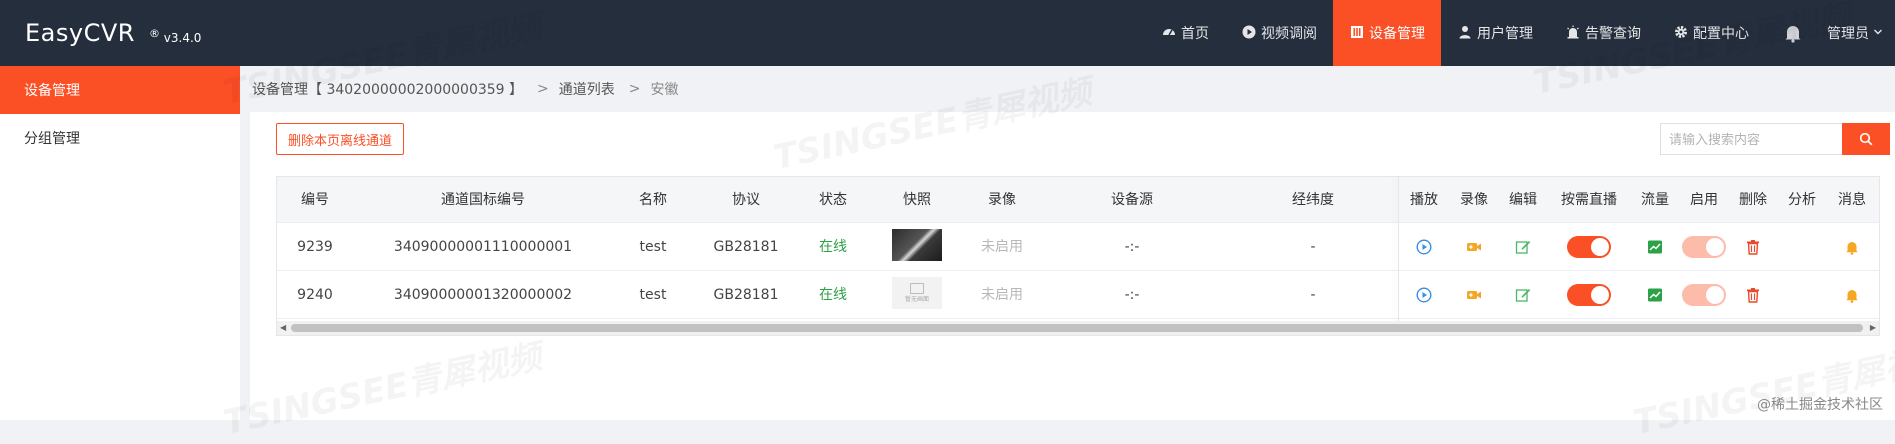 This screenshot has width=1895, height=444. I want to click on sidebar: 设备管理 分组管理, so click(120, 243).